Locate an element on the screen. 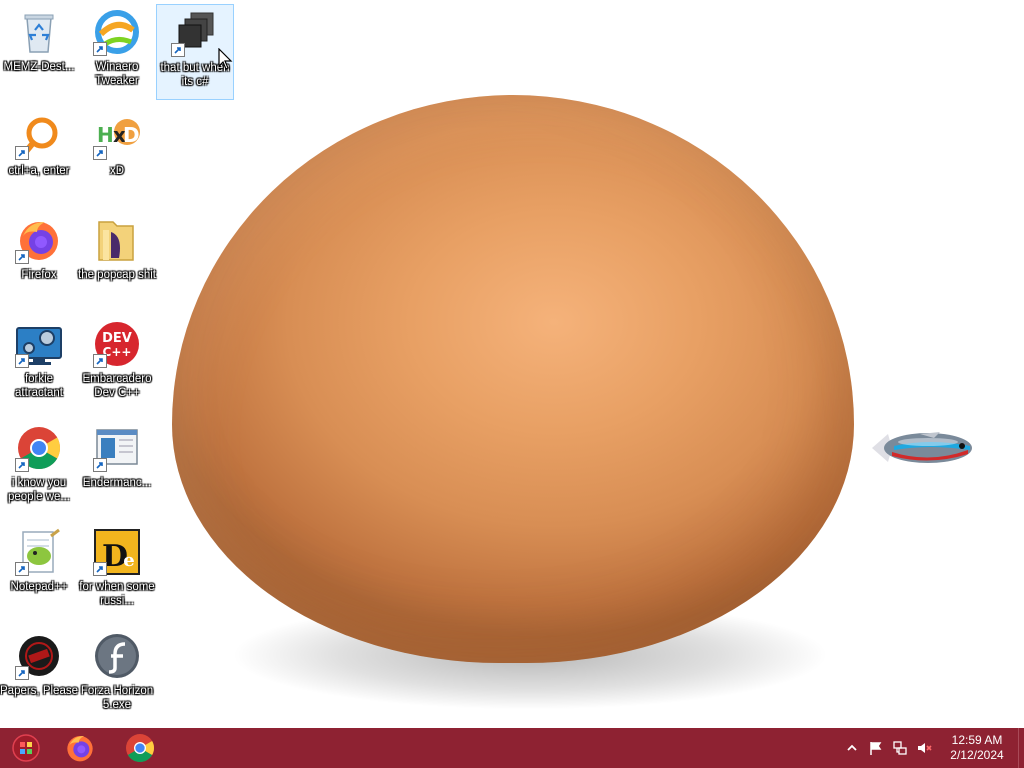 The width and height of the screenshot is (1024, 768). neon-tetra-fish is located at coordinates (922, 447).